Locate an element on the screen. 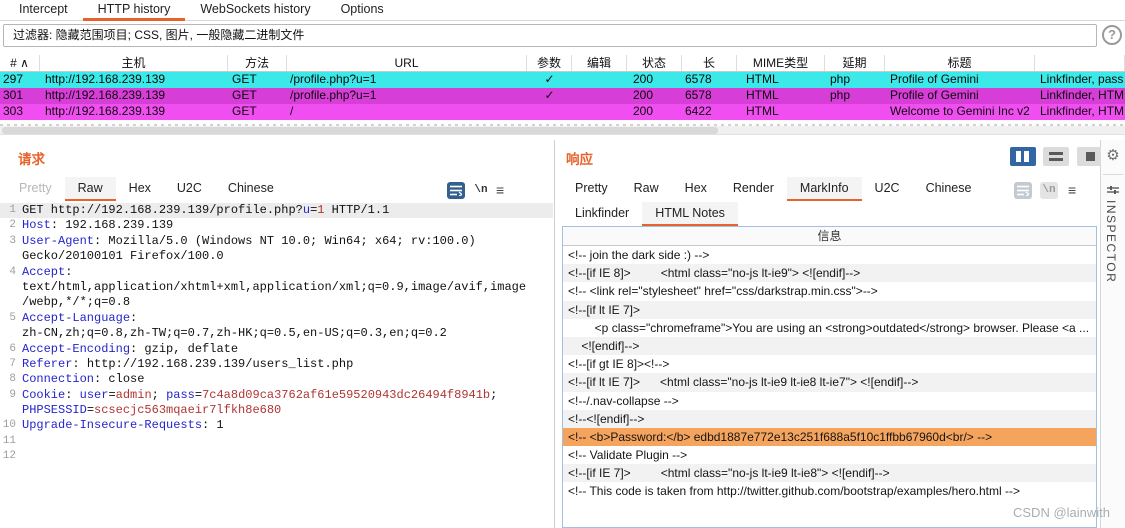 This screenshot has width=1125, height=528. line-number: 7 is located at coordinates (12, 363).